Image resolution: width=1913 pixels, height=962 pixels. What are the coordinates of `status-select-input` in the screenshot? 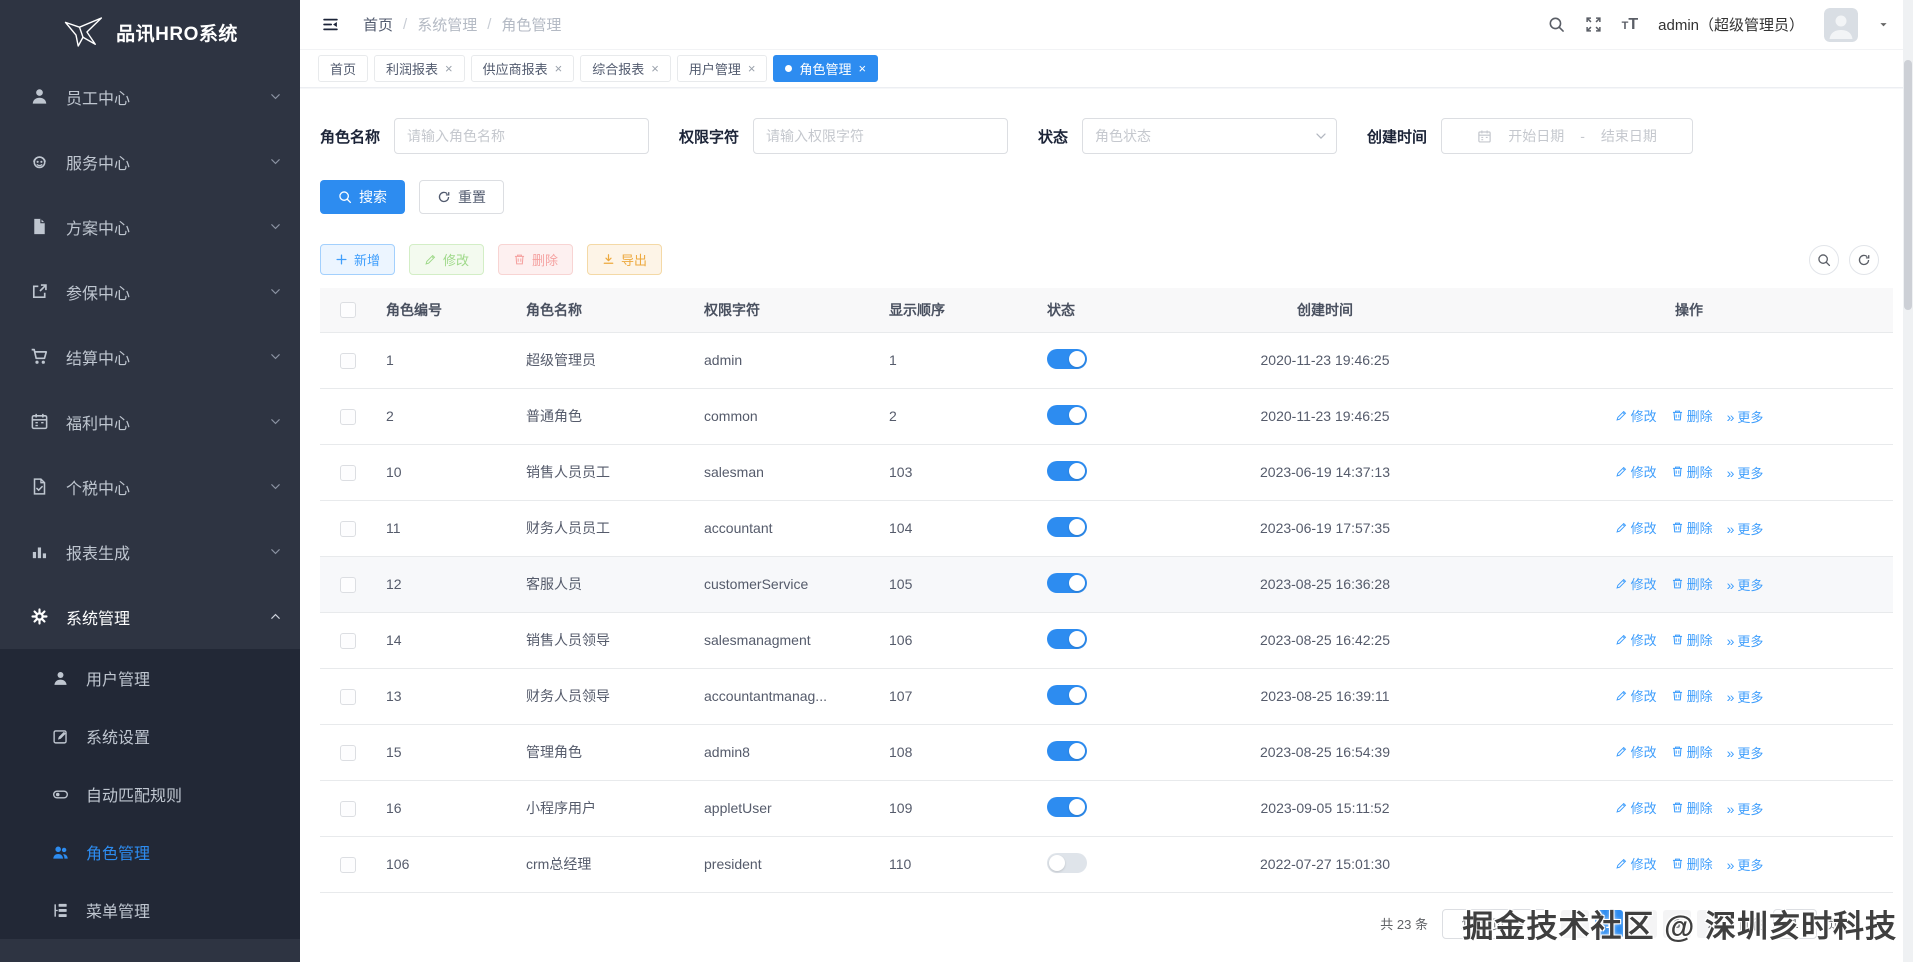 It's located at (1210, 136).